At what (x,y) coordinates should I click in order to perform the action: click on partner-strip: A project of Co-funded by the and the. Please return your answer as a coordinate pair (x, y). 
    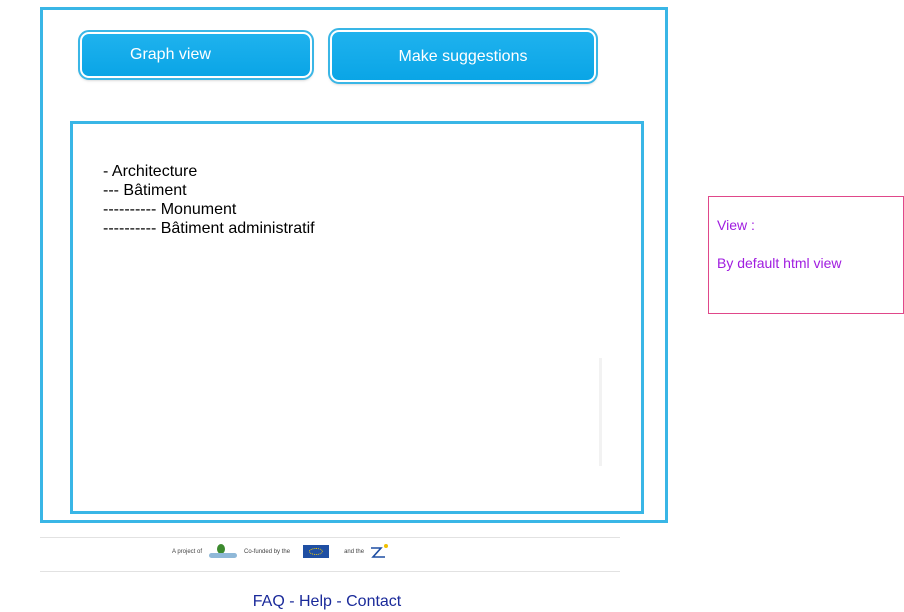
    Looking at the image, I should click on (281, 552).